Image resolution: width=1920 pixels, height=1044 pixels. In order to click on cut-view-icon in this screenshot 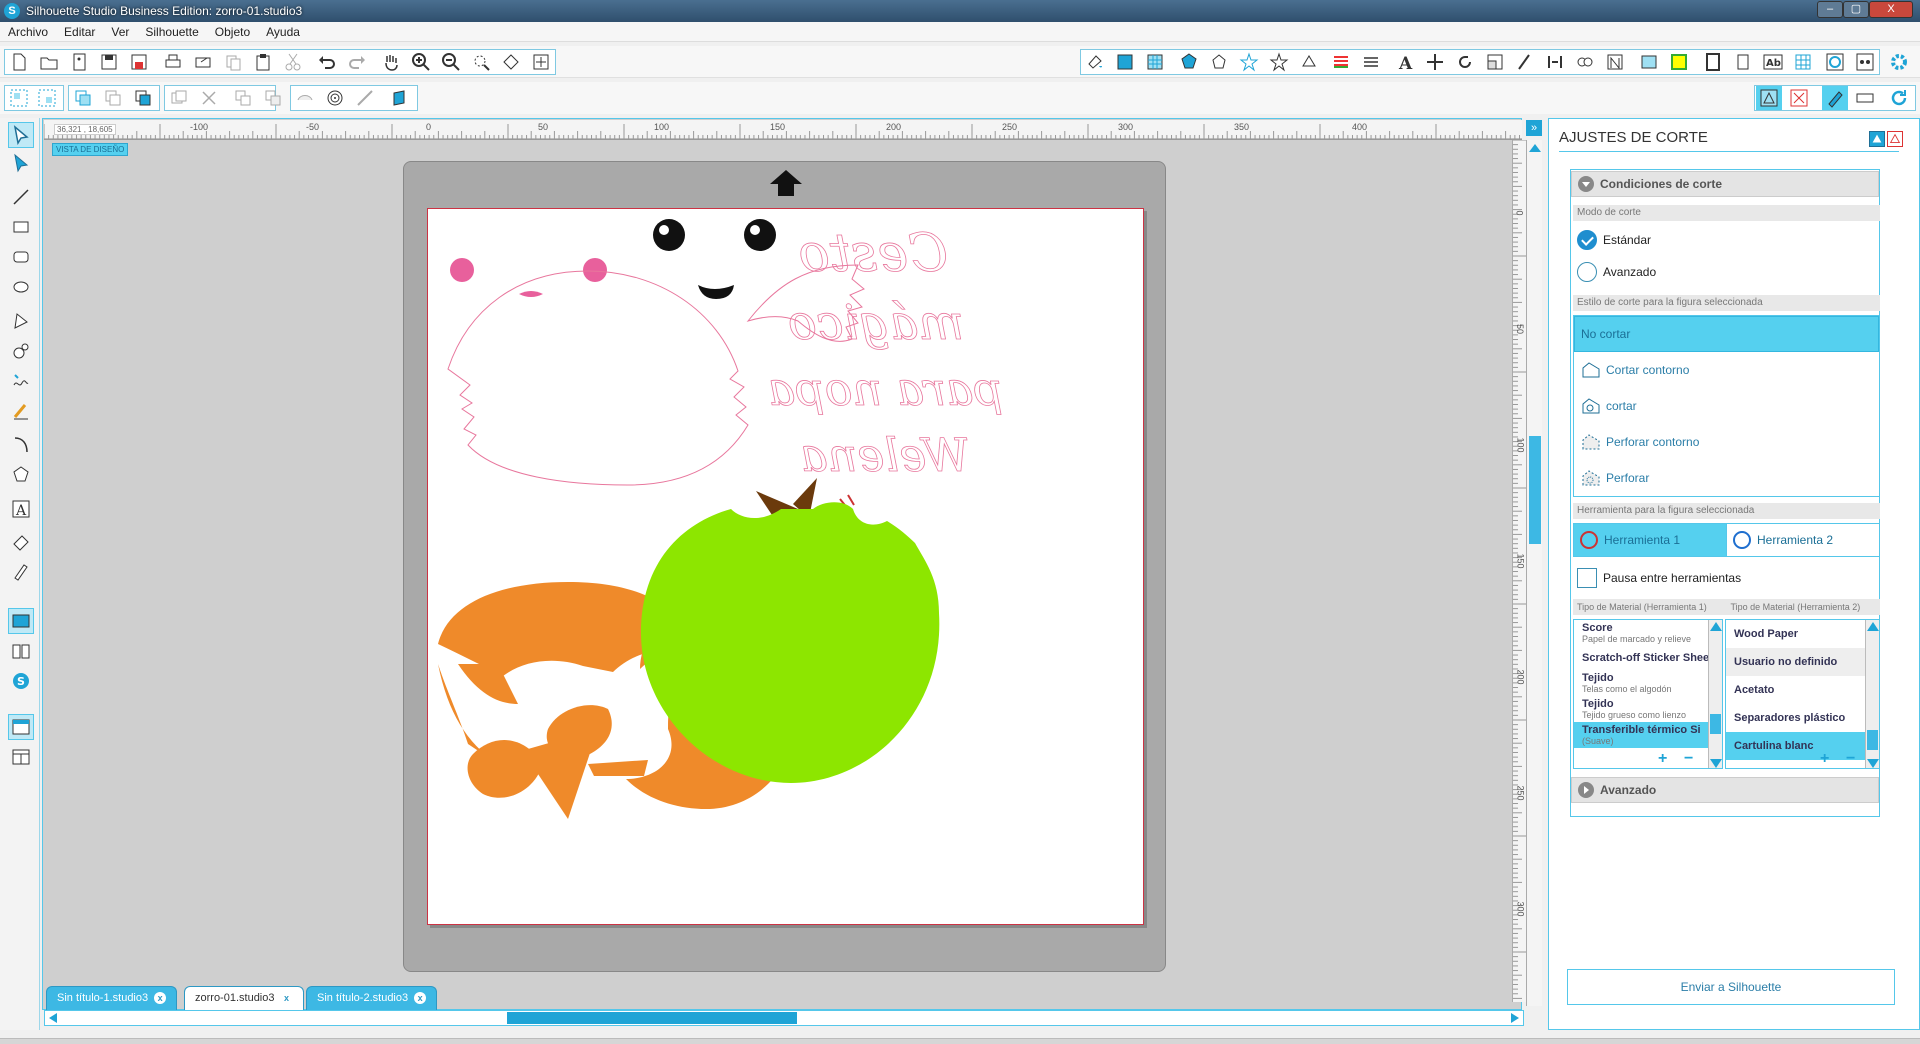, I will do `click(1835, 98)`.